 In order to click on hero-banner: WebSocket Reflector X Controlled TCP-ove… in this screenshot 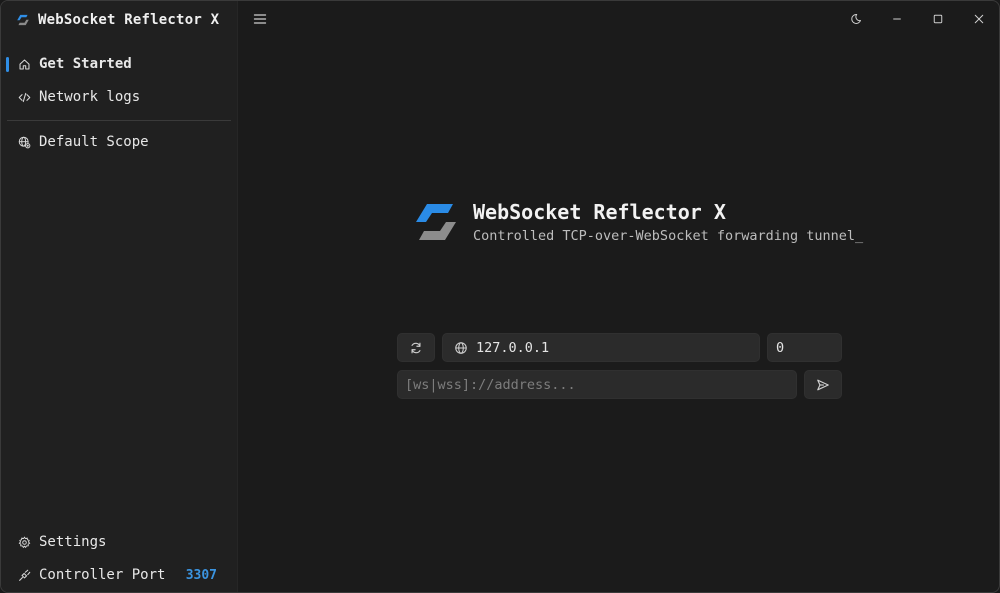, I will do `click(638, 222)`.